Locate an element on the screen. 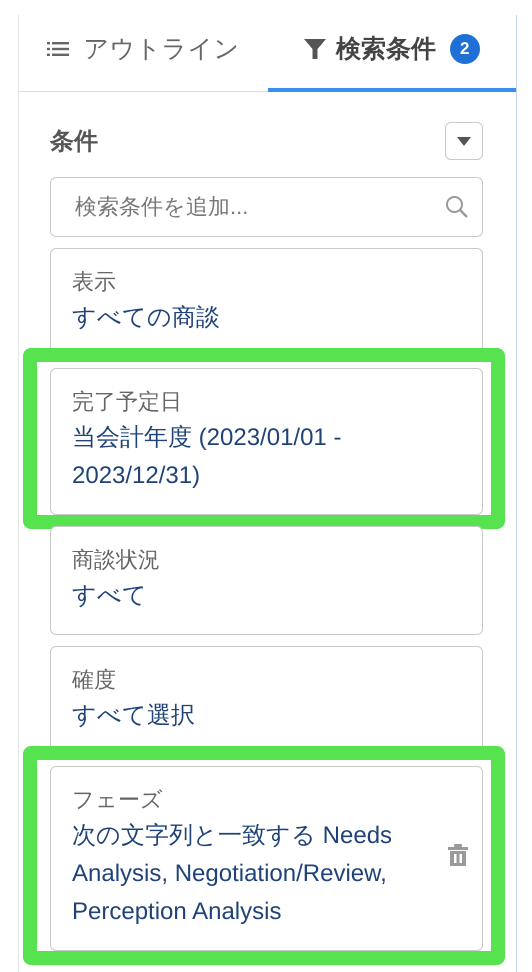  condition-value: すべての商談 is located at coordinates (146, 318).